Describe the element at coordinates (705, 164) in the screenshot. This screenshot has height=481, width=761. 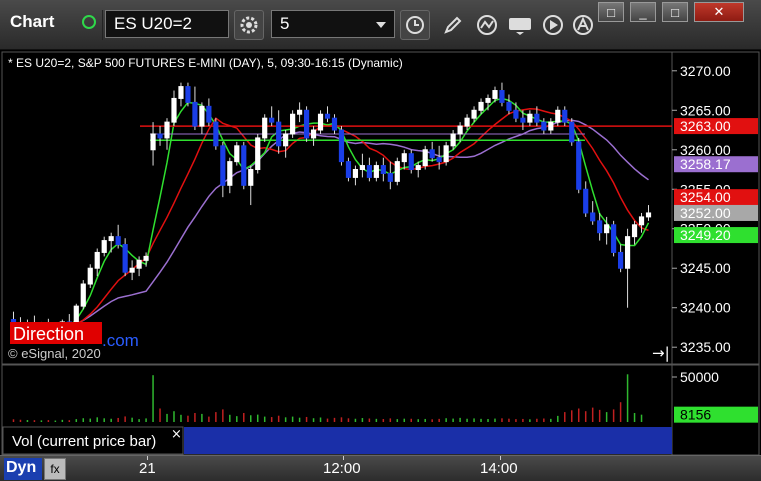
I see `price-tag-label: 3258.17` at that location.